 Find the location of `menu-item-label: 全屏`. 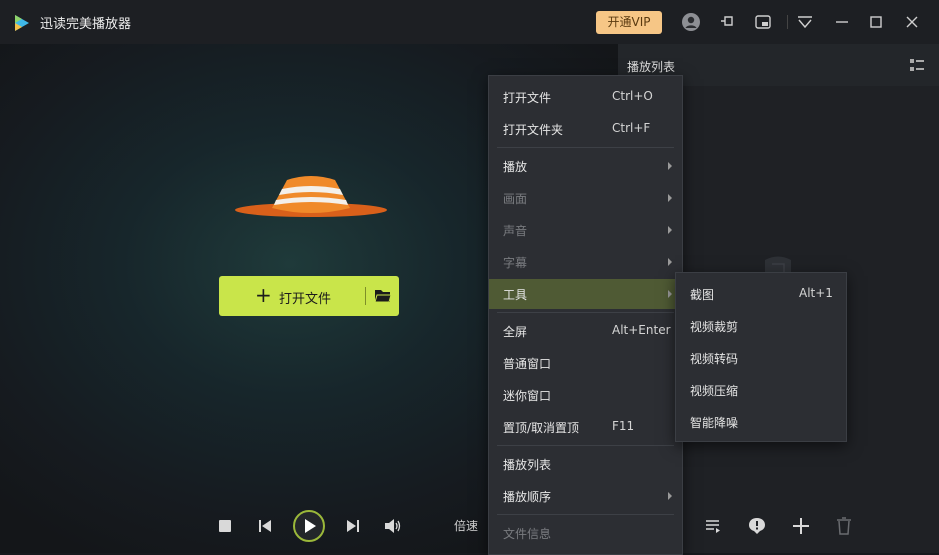

menu-item-label: 全屏 is located at coordinates (515, 332).